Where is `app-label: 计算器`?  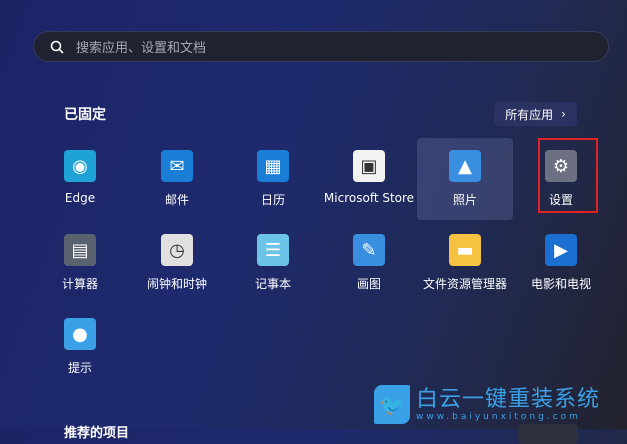
app-label: 计算器 is located at coordinates (79, 284).